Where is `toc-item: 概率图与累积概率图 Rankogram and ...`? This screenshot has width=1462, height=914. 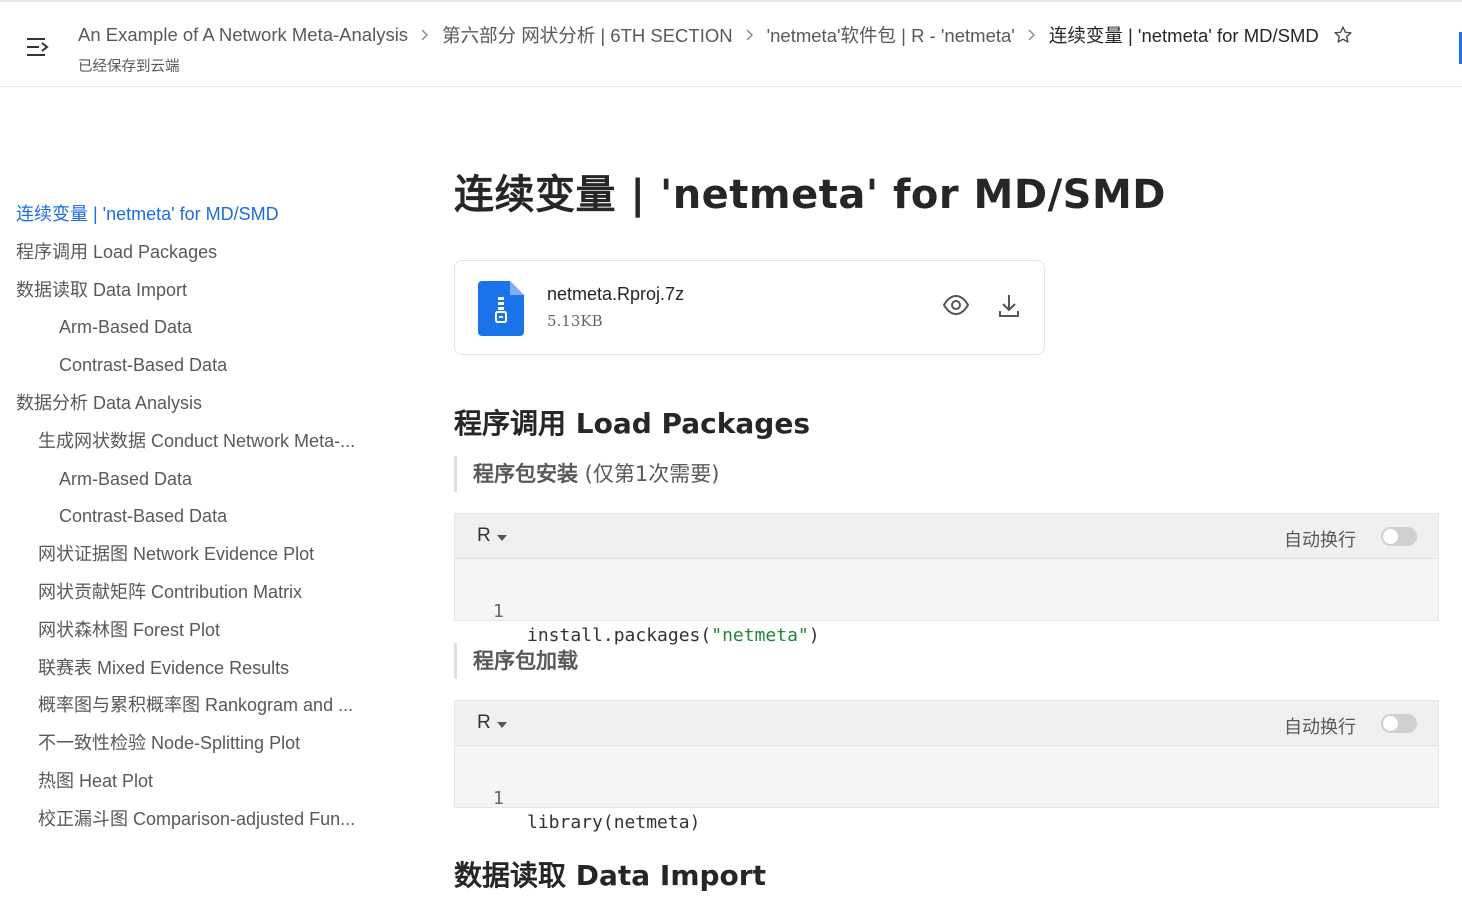
toc-item: 概率图与累积概率图 Rankogram and ... is located at coordinates (187, 706).